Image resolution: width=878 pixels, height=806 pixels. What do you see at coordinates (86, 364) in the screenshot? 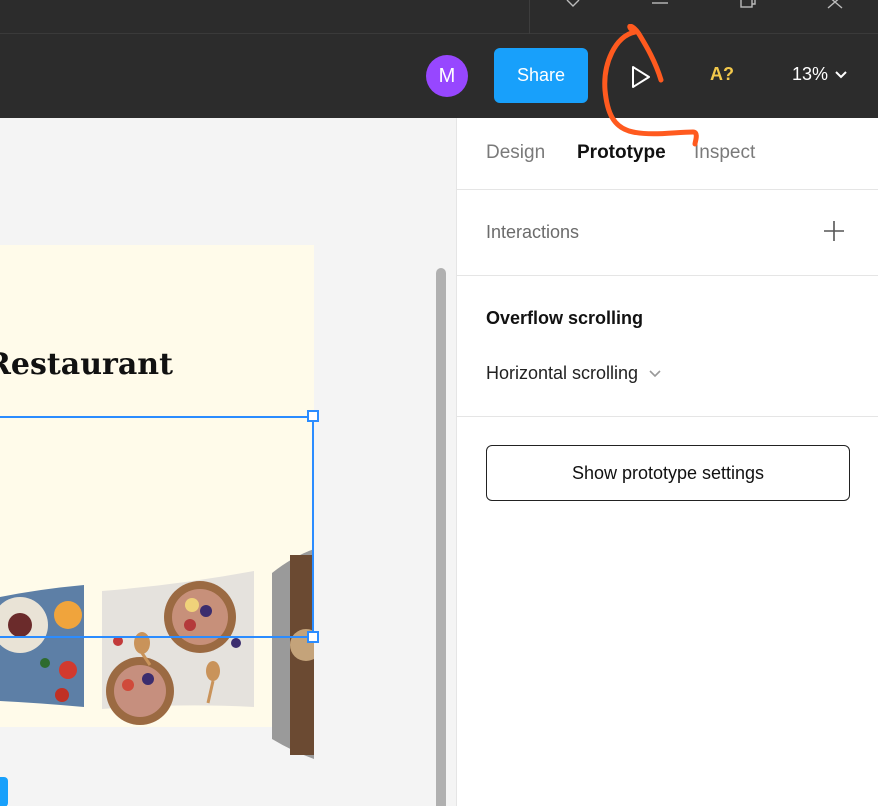
I see `frame-title: Restaurant` at bounding box center [86, 364].